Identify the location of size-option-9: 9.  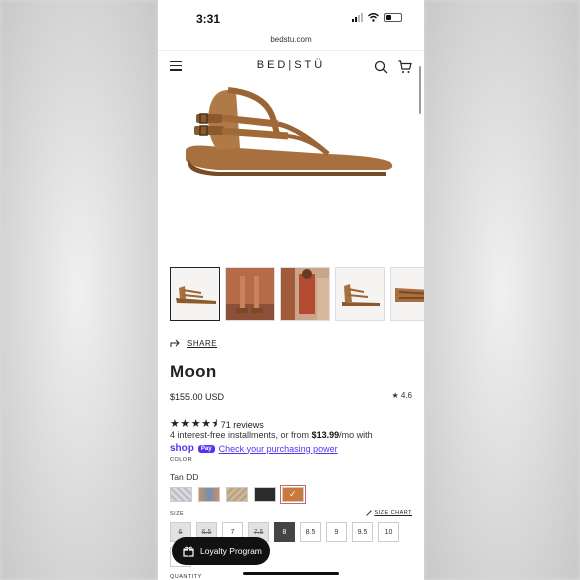
(336, 532).